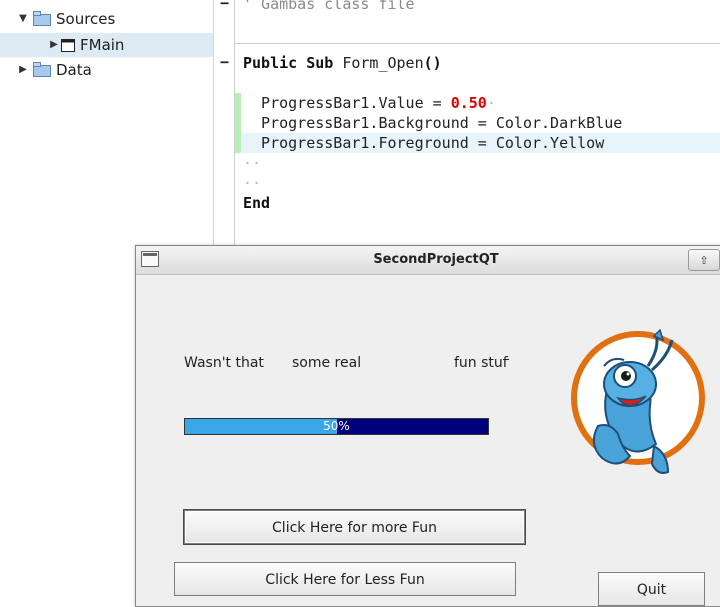 The width and height of the screenshot is (720, 607). What do you see at coordinates (238, 123) in the screenshot?
I see `change-indicator` at bounding box center [238, 123].